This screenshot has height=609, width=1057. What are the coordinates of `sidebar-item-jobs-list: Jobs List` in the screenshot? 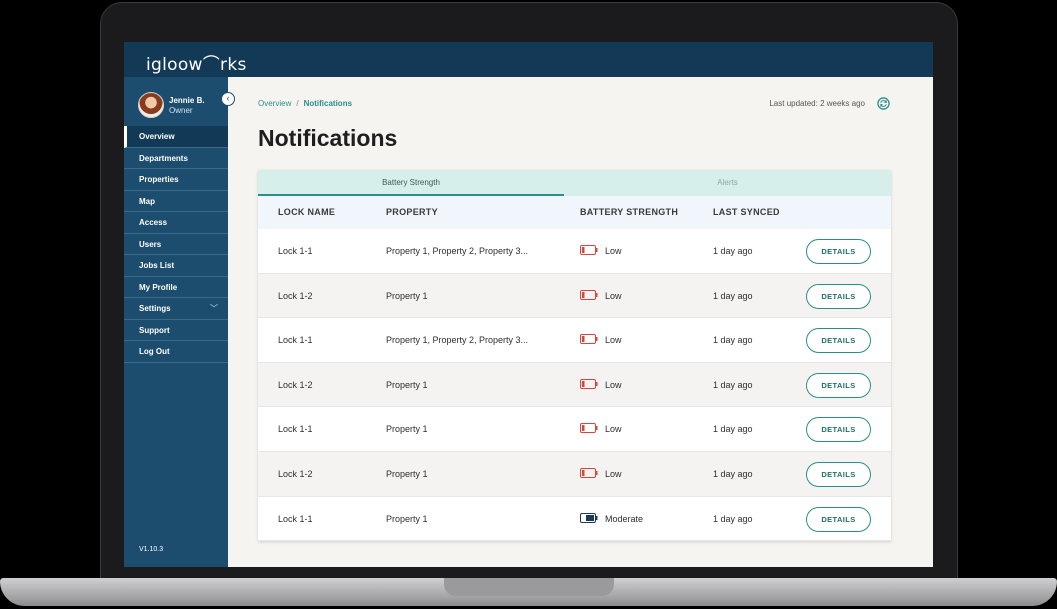 It's located at (176, 266).